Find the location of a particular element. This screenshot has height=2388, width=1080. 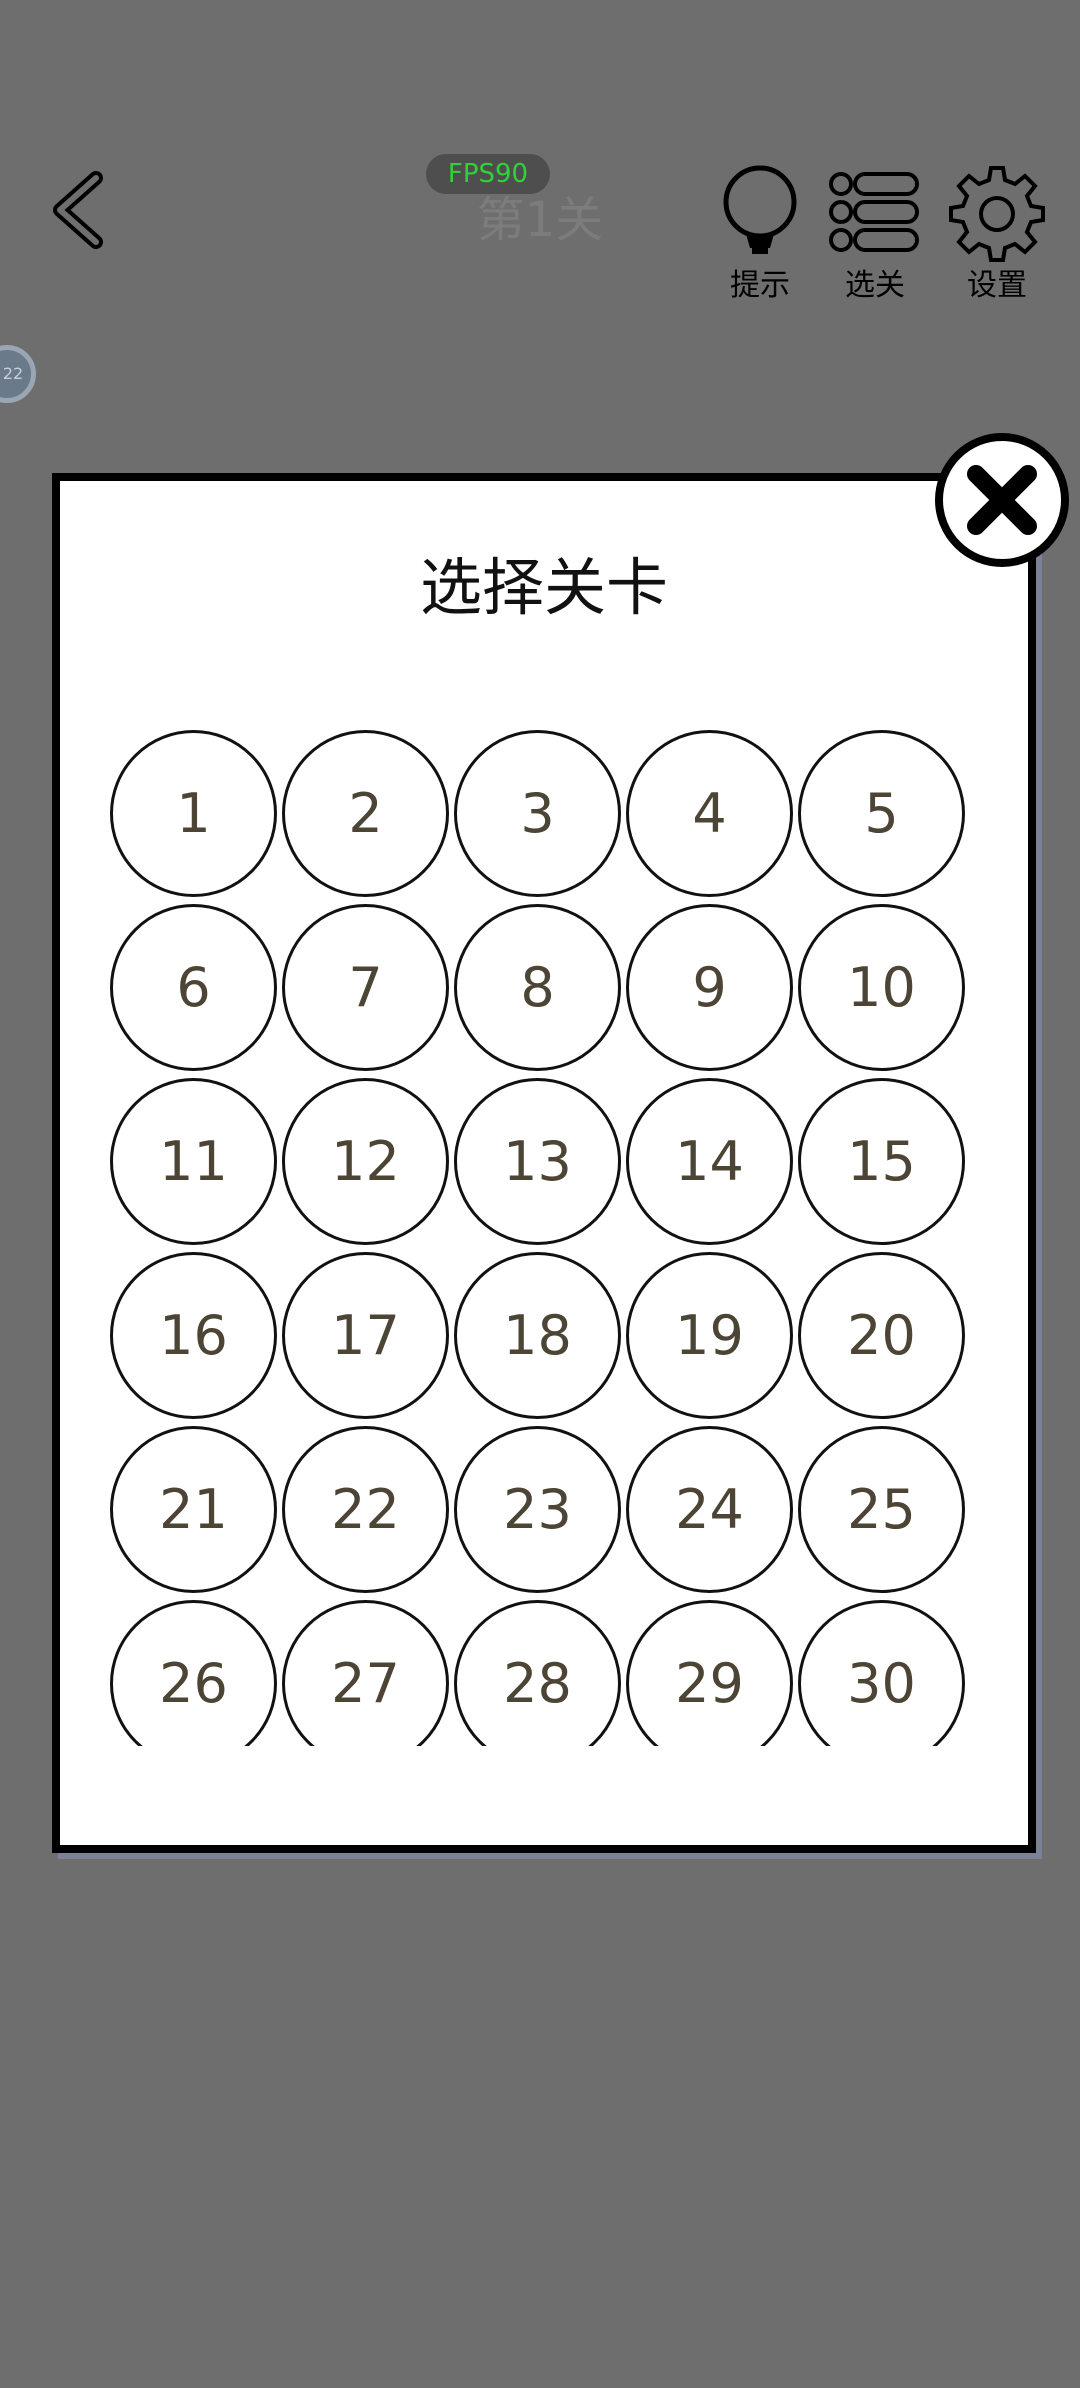

level-button: 22 is located at coordinates (365, 1509).